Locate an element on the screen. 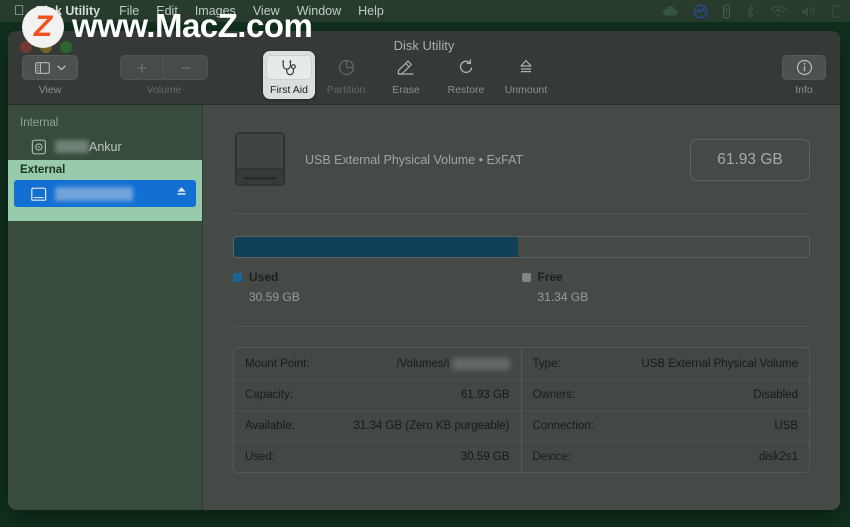  menu-item-edit: Edit is located at coordinates (167, 11).